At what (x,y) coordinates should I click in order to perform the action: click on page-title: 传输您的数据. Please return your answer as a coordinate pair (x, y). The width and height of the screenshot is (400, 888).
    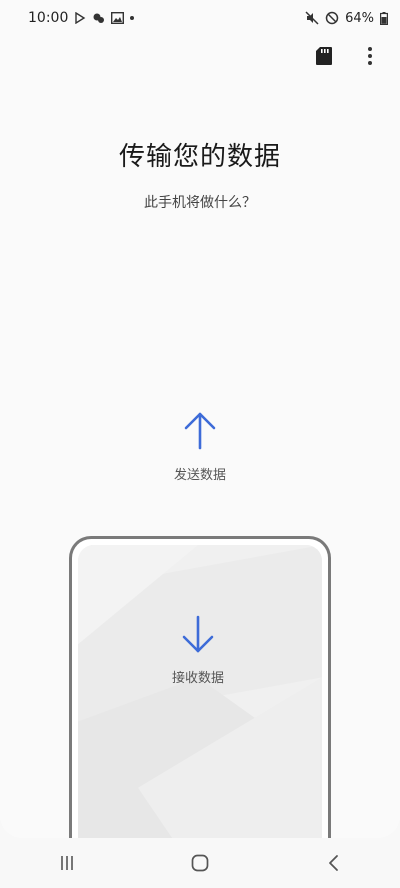
    Looking at the image, I should click on (199, 157).